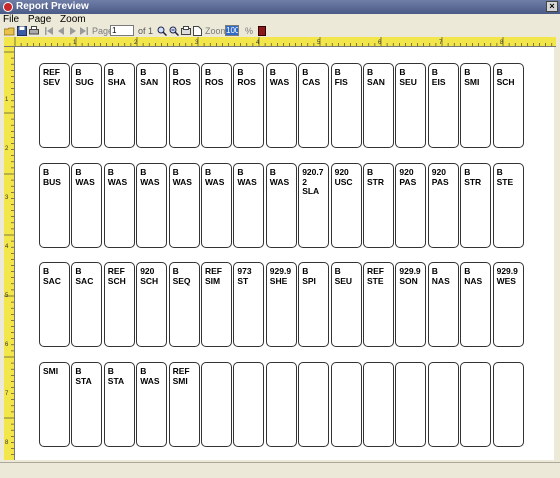 The image size is (560, 478). What do you see at coordinates (197, 31) in the screenshot?
I see `document-icon` at bounding box center [197, 31].